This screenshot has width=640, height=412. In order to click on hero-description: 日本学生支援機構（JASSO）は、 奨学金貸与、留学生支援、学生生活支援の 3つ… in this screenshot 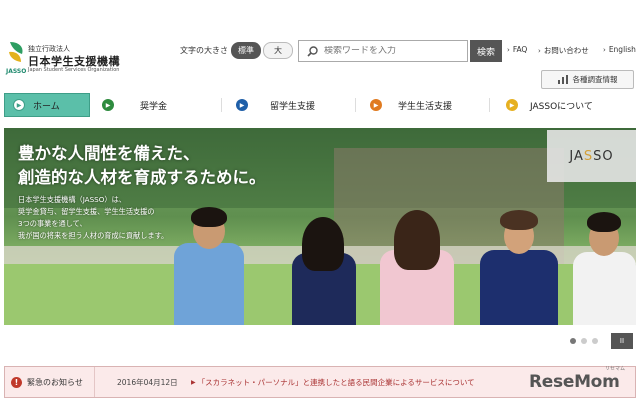, I will do `click(93, 218)`.